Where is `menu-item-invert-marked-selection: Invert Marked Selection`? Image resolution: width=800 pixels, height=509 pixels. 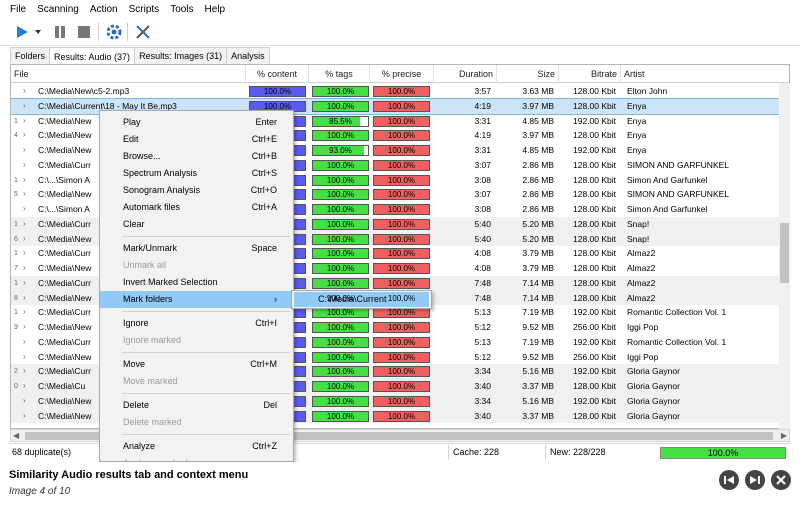
menu-item-invert-marked-selection: Invert Marked Selection is located at coordinates (196, 282).